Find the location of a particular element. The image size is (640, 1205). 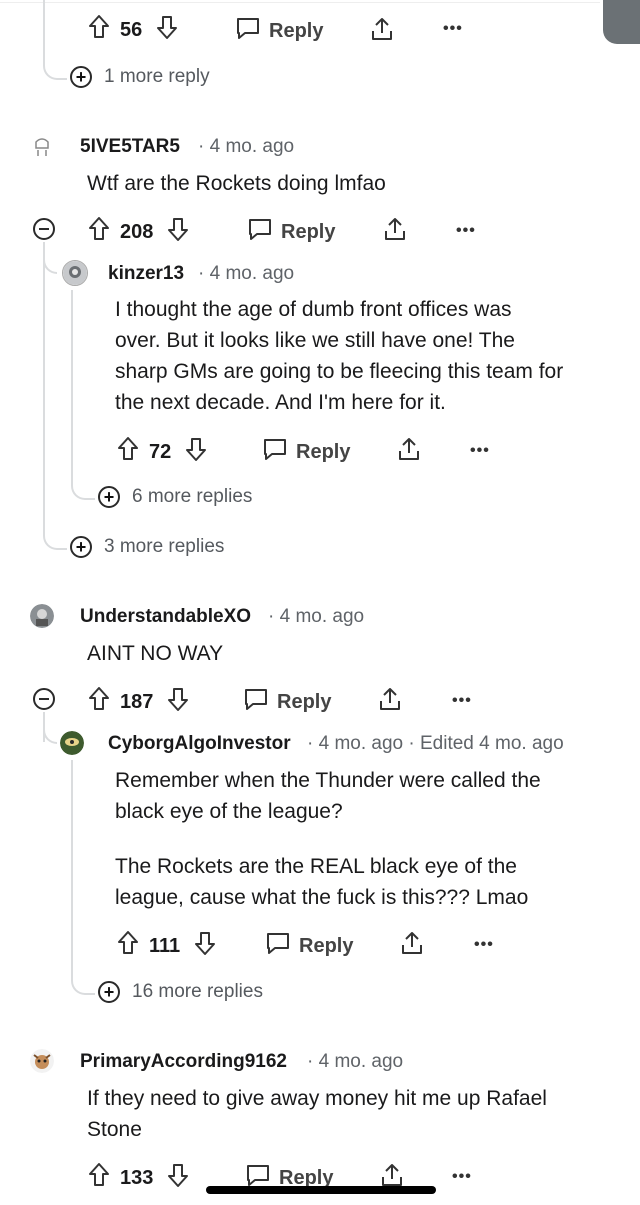

vote-count: 72 is located at coordinates (160, 451).